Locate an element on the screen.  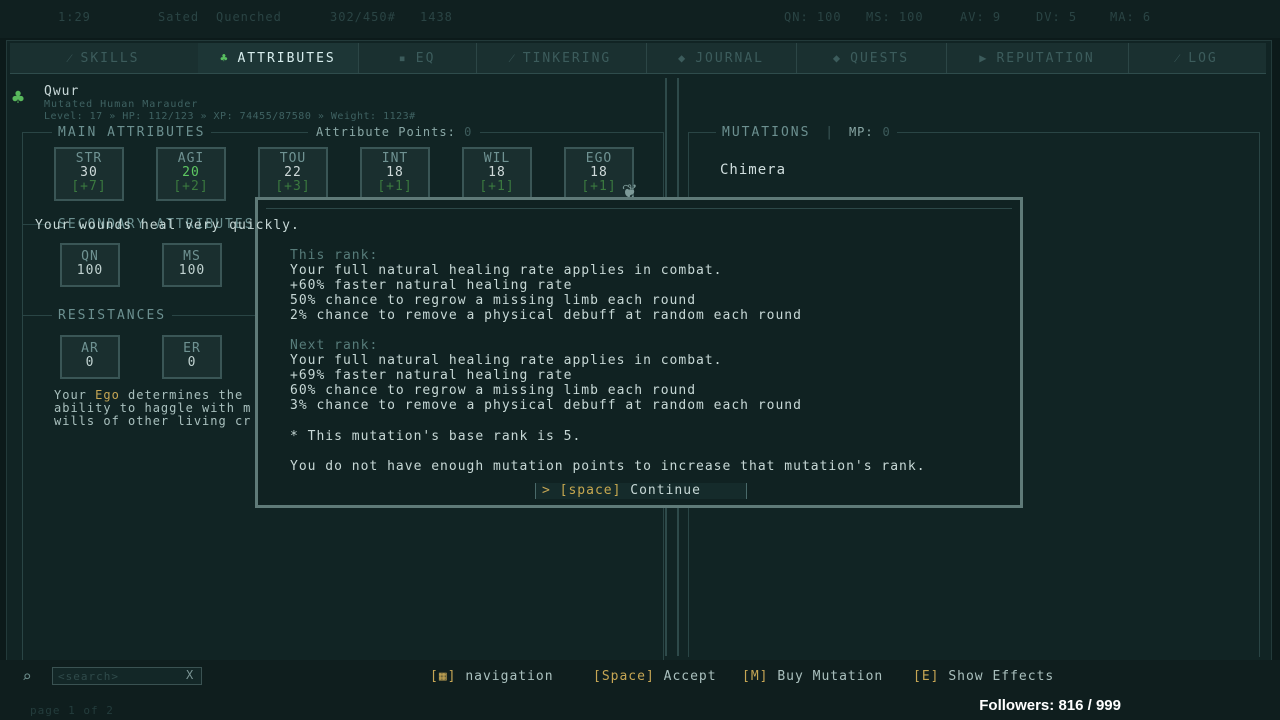
dialog-intro: Your wounds heal very quickly. is located at coordinates (167, 225).